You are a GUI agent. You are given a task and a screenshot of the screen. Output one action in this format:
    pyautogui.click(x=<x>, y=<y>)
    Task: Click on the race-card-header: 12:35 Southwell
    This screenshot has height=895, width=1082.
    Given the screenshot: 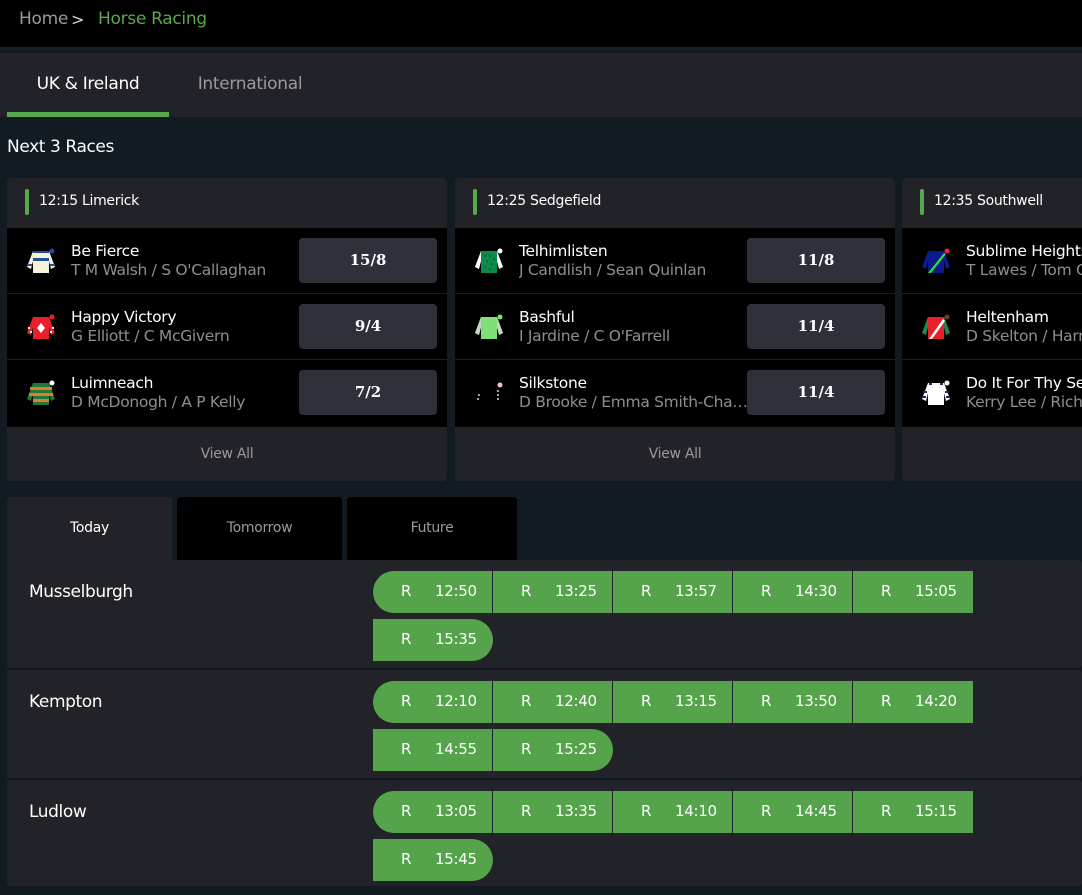 What is the action you would take?
    pyautogui.click(x=992, y=203)
    